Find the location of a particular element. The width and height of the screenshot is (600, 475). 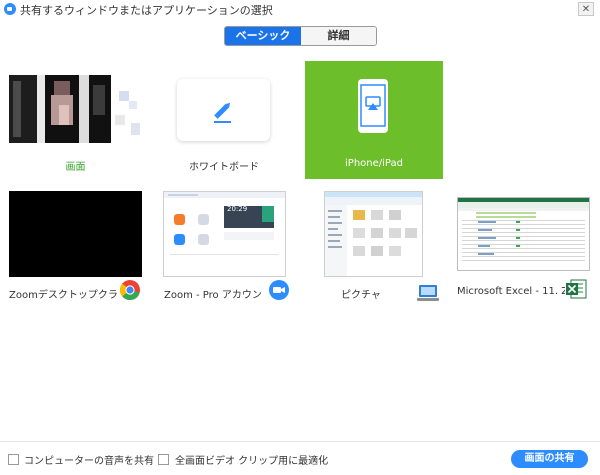

tab-toggle: ベーシック 詳細 is located at coordinates (300, 36).